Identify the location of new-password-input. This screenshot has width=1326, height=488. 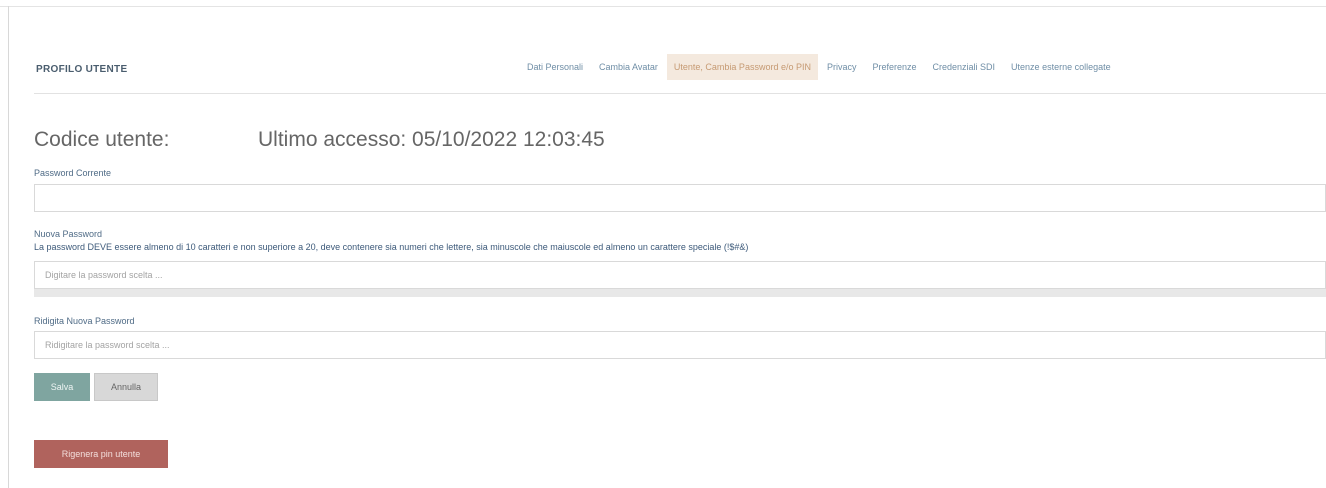
(680, 275).